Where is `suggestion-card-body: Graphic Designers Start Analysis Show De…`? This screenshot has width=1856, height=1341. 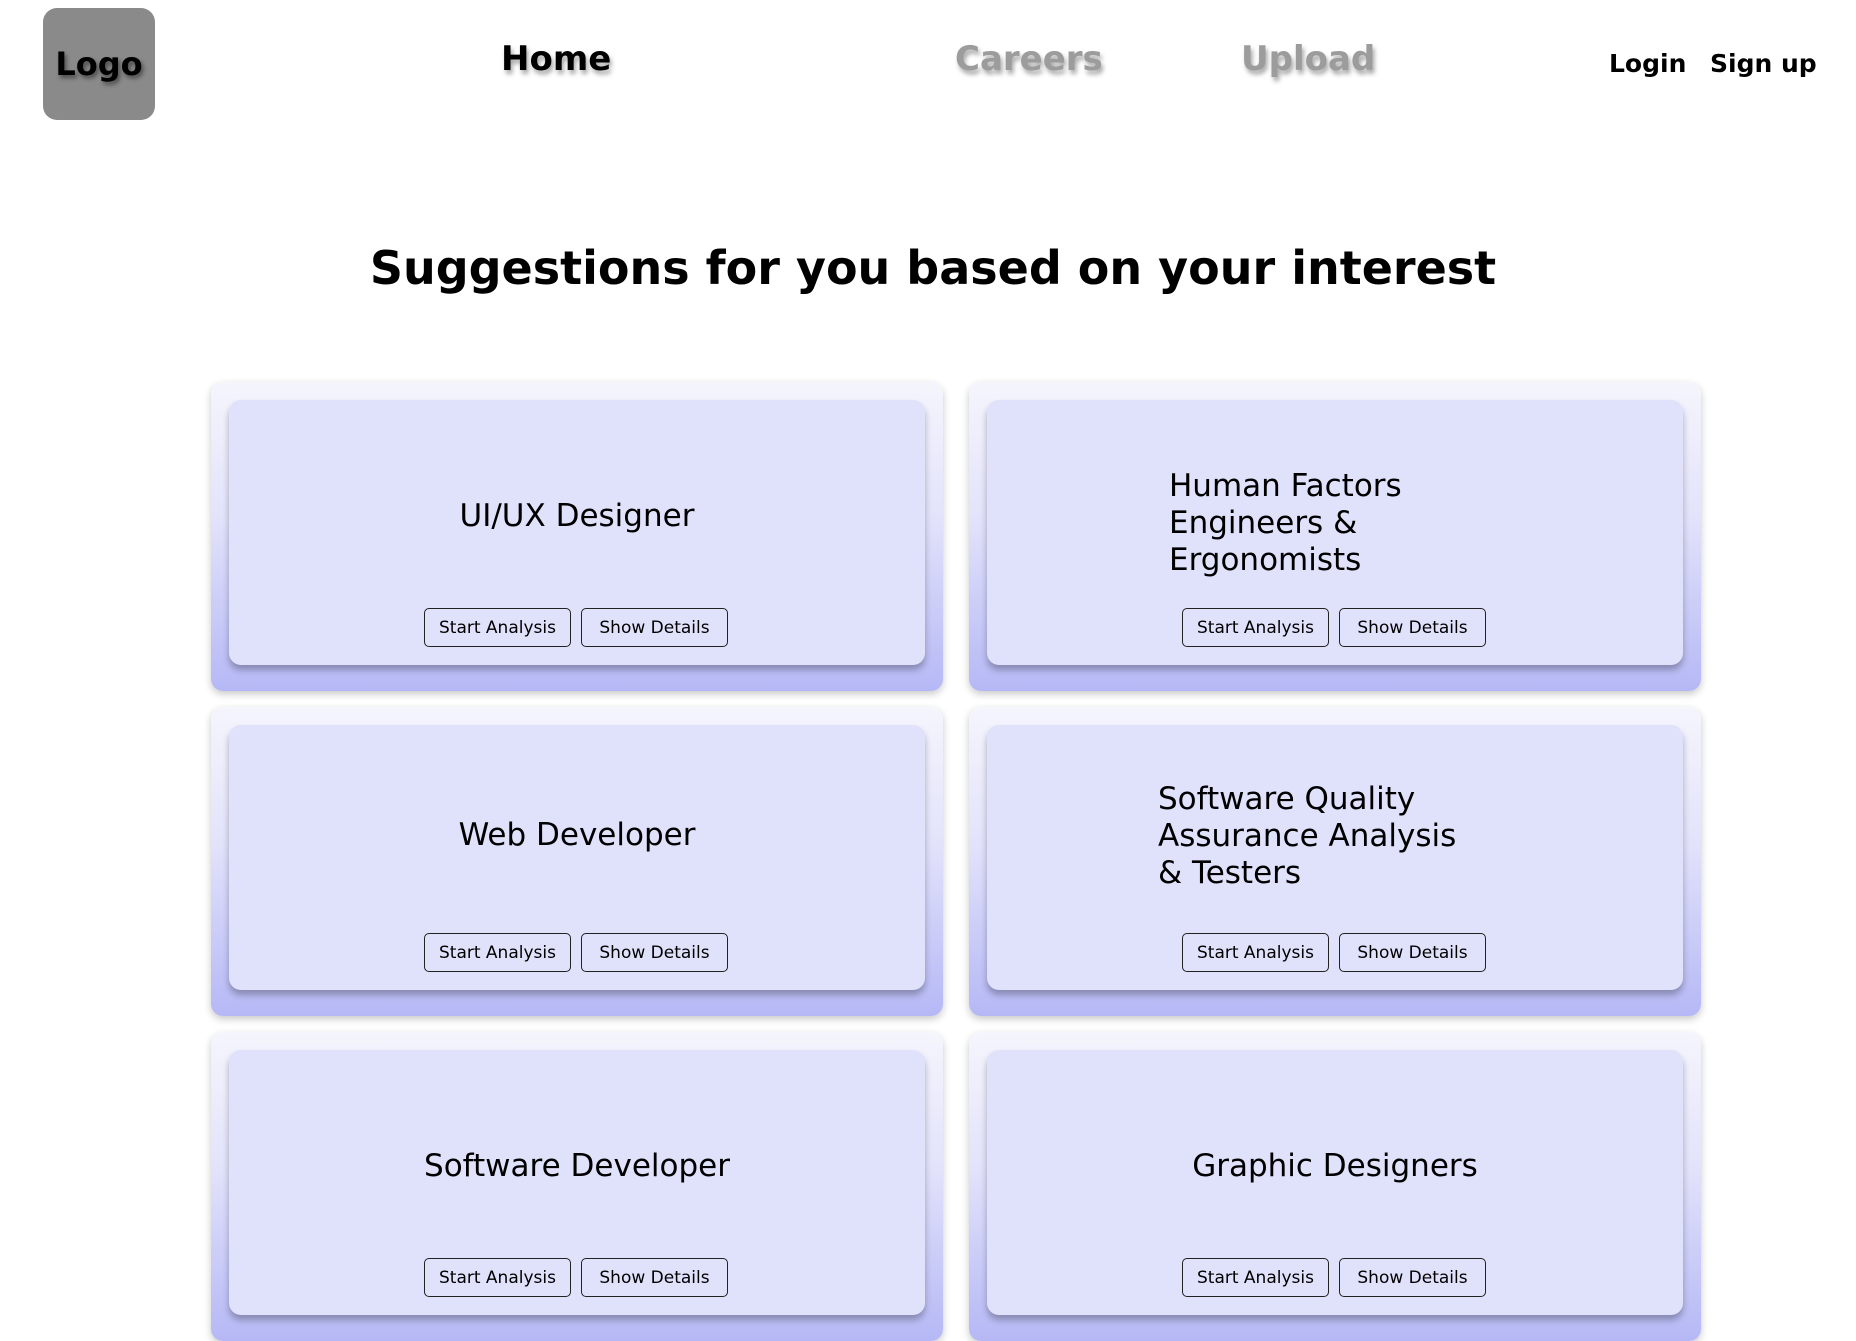
suggestion-card-body: Graphic Designers Start Analysis Show De… is located at coordinates (1335, 1182).